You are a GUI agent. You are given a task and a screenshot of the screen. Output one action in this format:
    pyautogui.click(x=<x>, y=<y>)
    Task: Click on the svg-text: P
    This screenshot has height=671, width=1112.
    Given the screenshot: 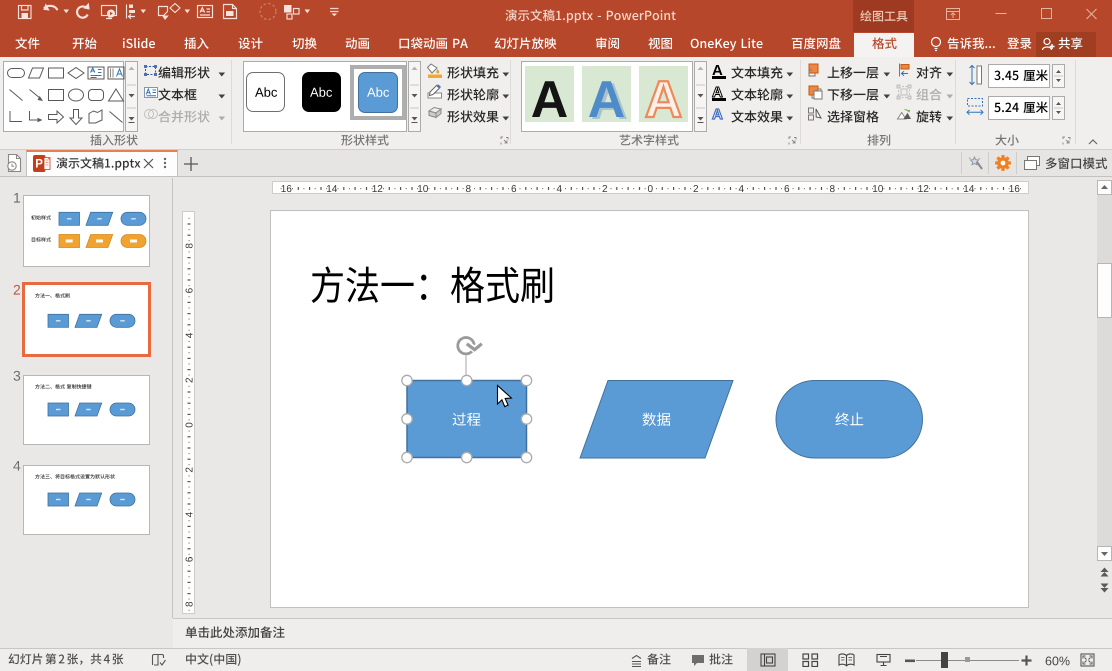 What is the action you would take?
    pyautogui.click(x=39, y=165)
    